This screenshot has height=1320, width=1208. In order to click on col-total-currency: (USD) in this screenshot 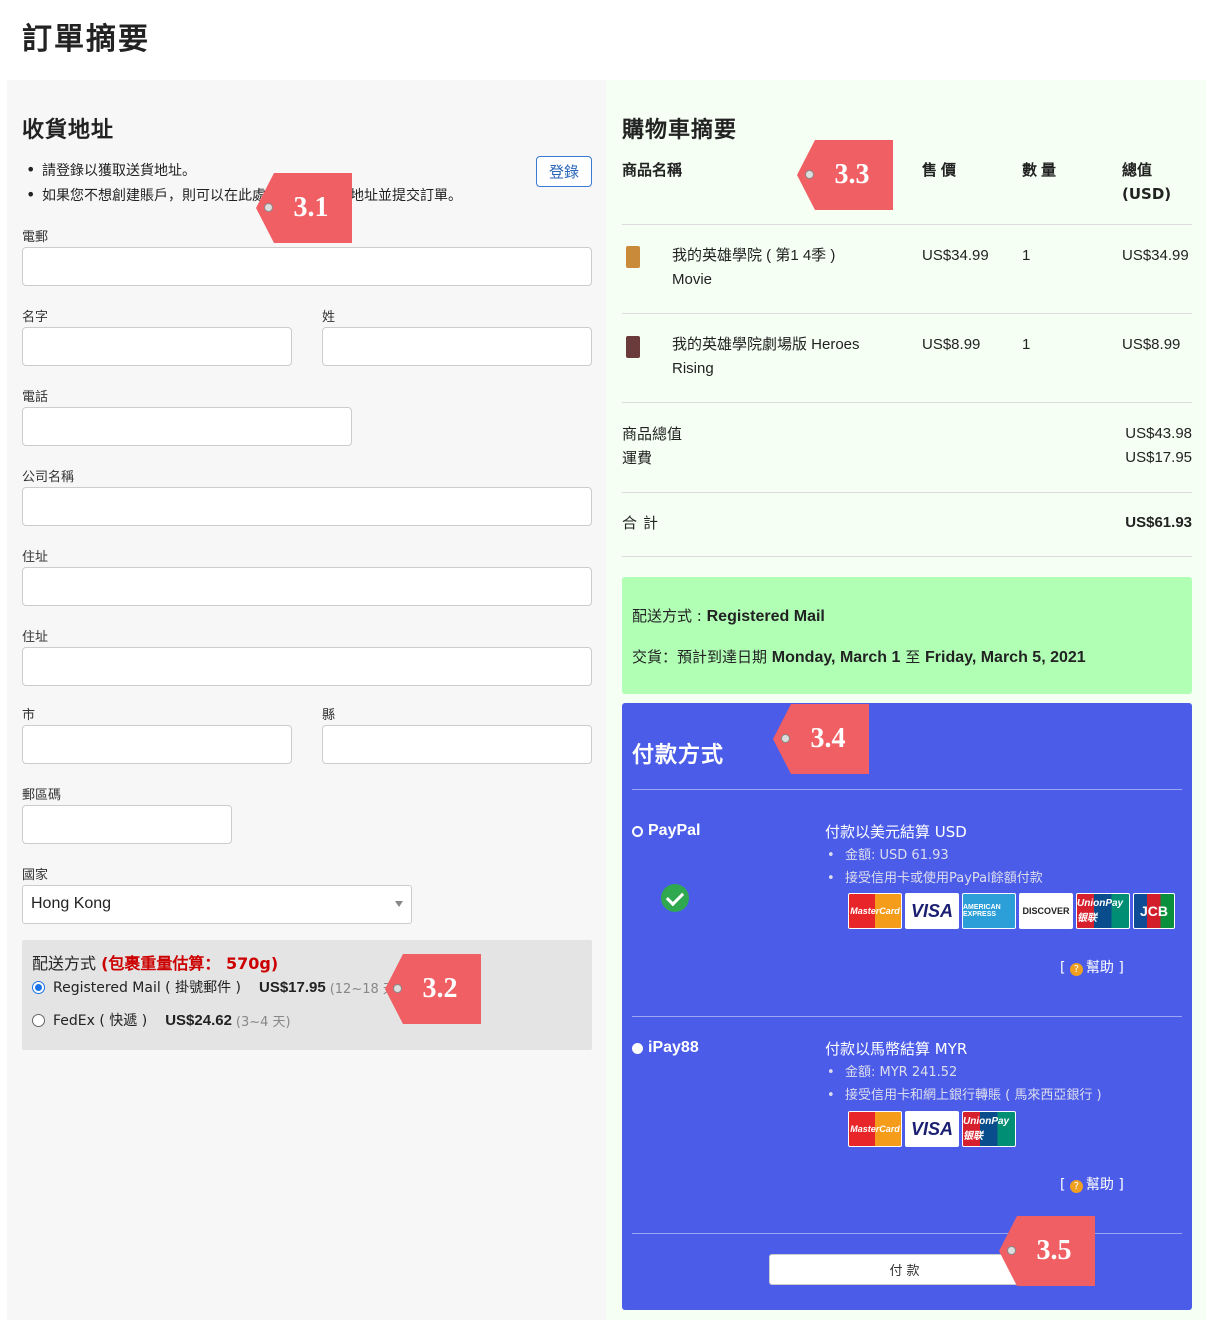, I will do `click(1147, 194)`.